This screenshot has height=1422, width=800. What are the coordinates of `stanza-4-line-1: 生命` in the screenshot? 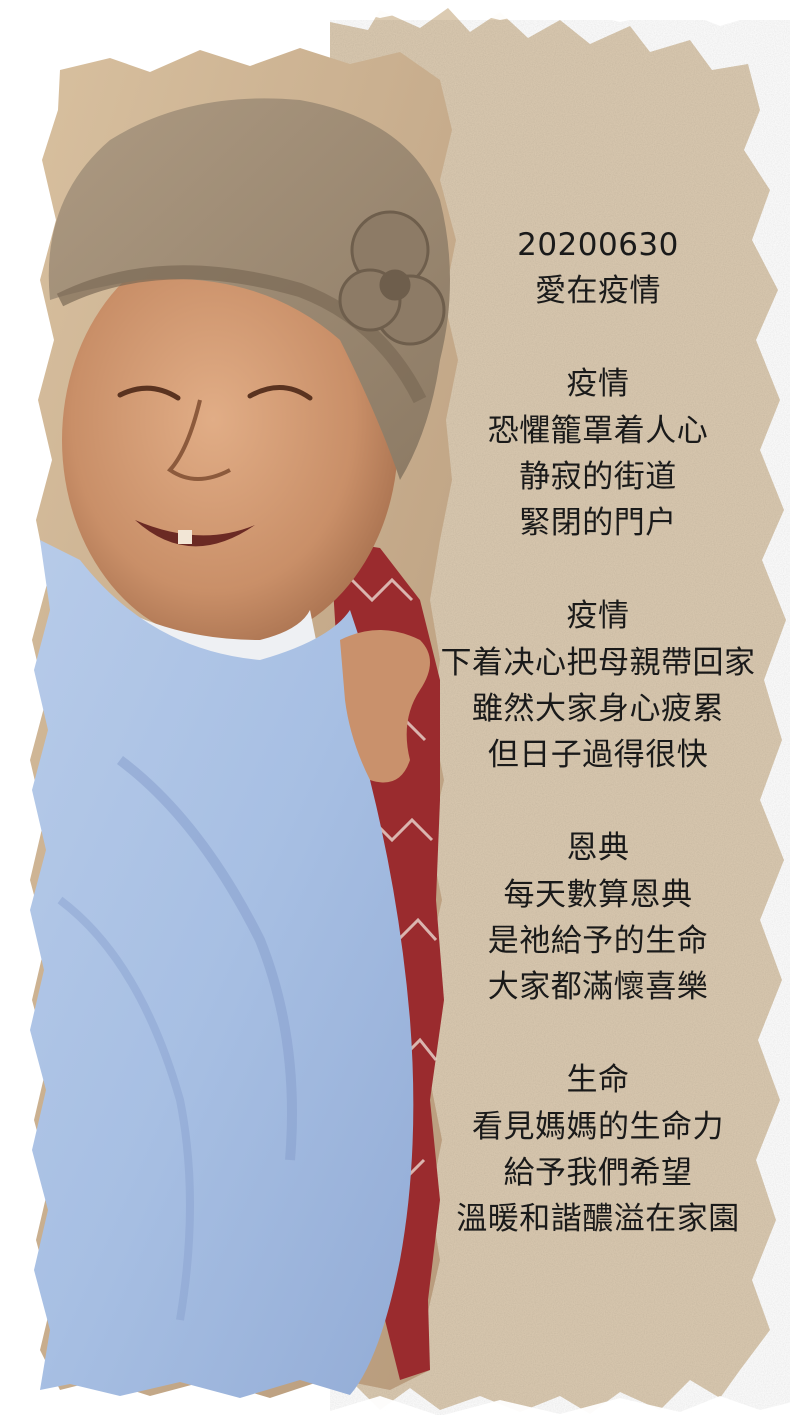 It's located at (598, 1080).